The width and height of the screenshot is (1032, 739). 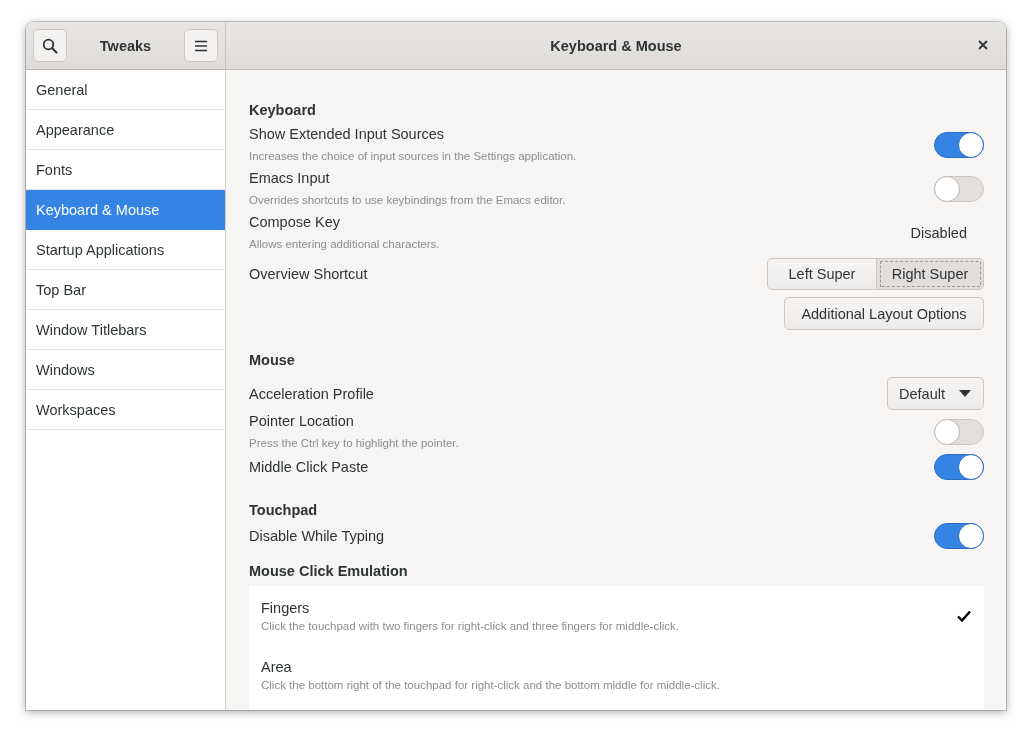 What do you see at coordinates (935, 393) in the screenshot?
I see `dropdown: Default` at bounding box center [935, 393].